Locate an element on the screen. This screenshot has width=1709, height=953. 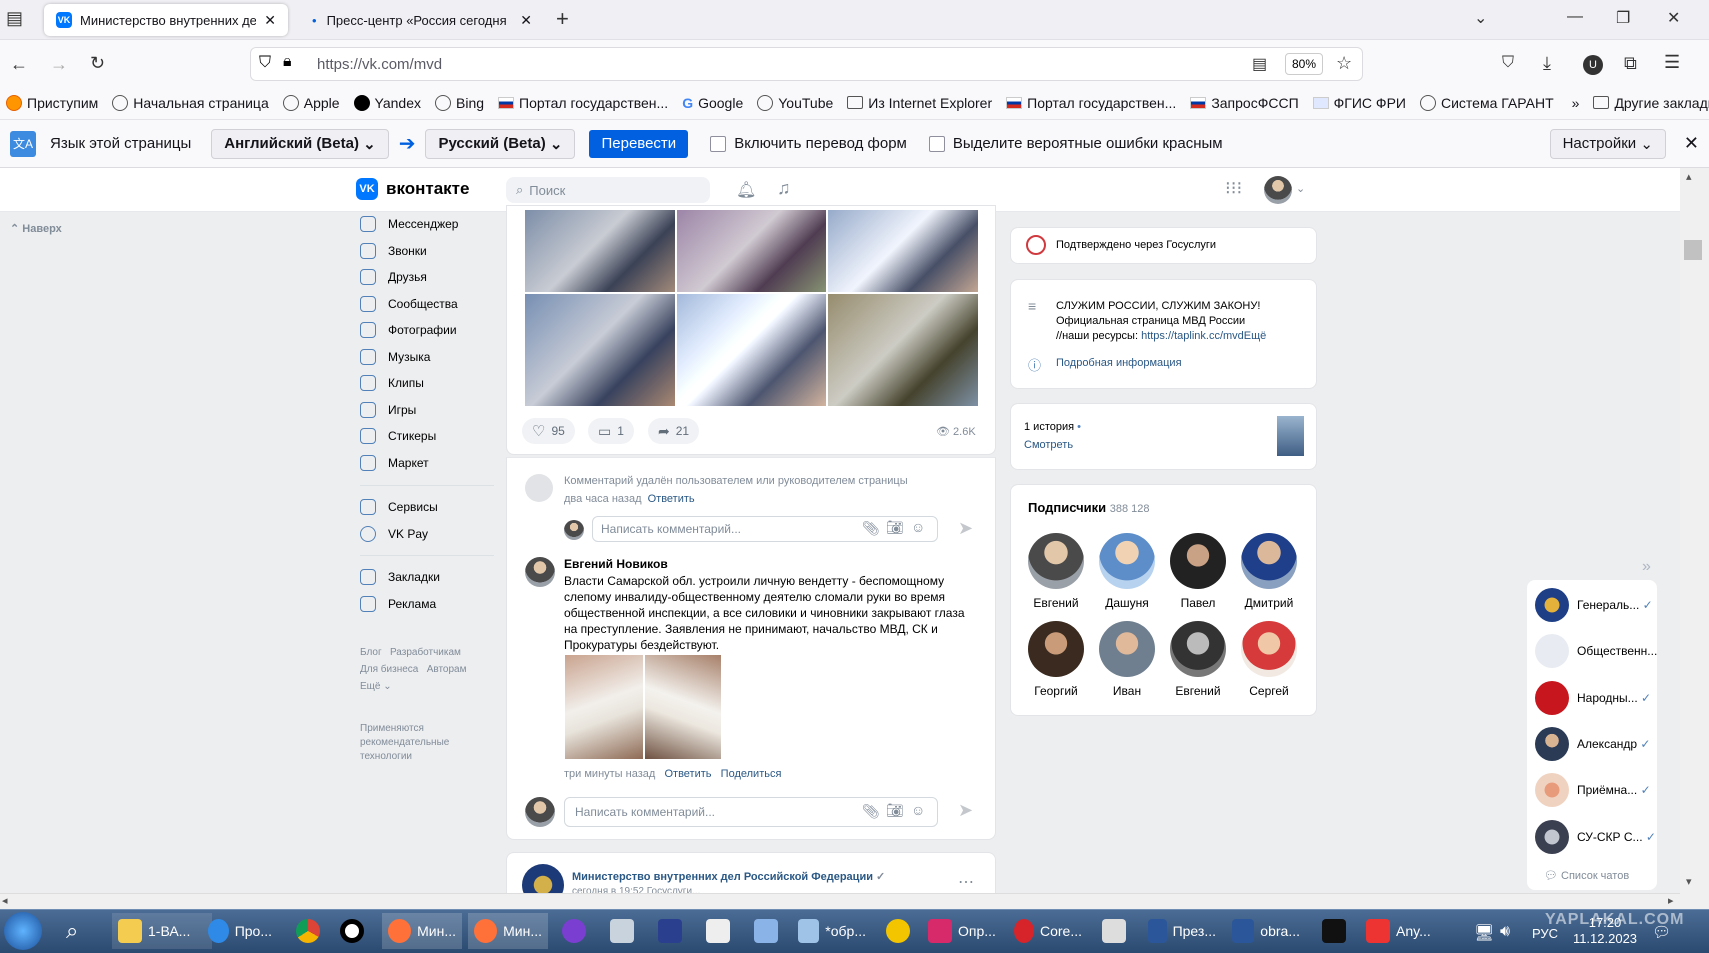
url-text: https://vk.com/mvd is located at coordinates (379, 64).